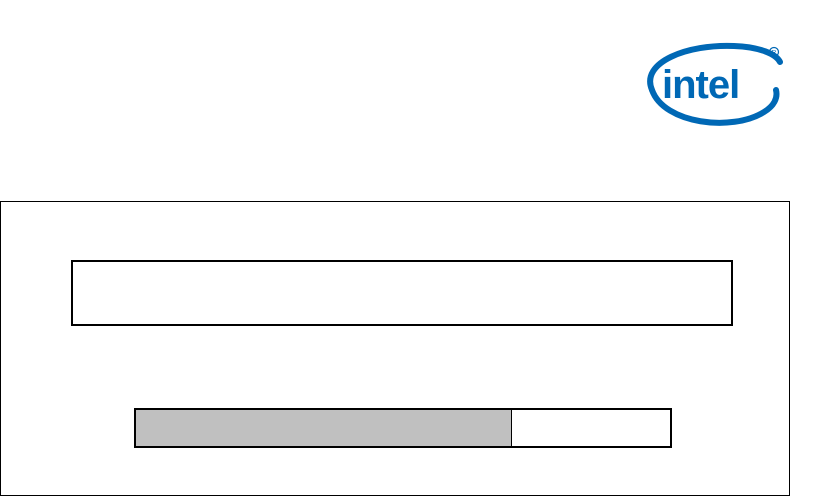 Image resolution: width=820 pixels, height=499 pixels. Describe the element at coordinates (324, 428) in the screenshot. I see `progress-bar-fill` at that location.